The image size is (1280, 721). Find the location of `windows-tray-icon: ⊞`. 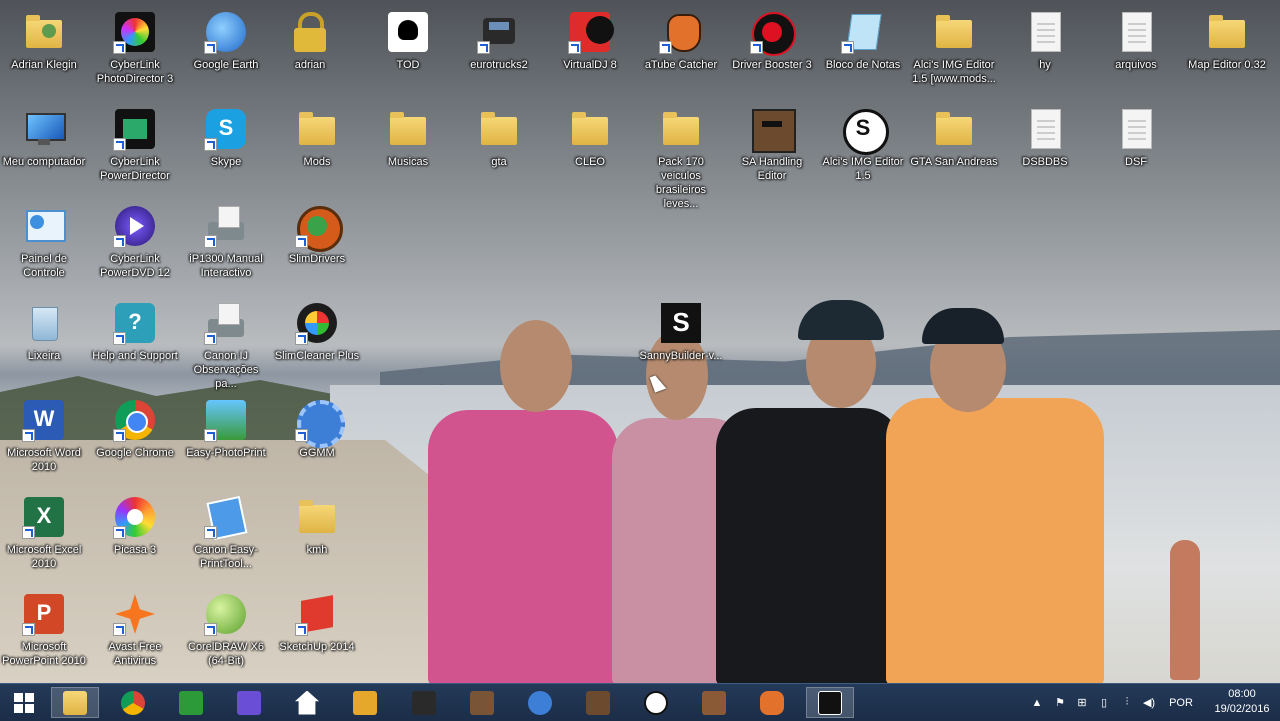

windows-tray-icon: ⊞ is located at coordinates (1082, 702).